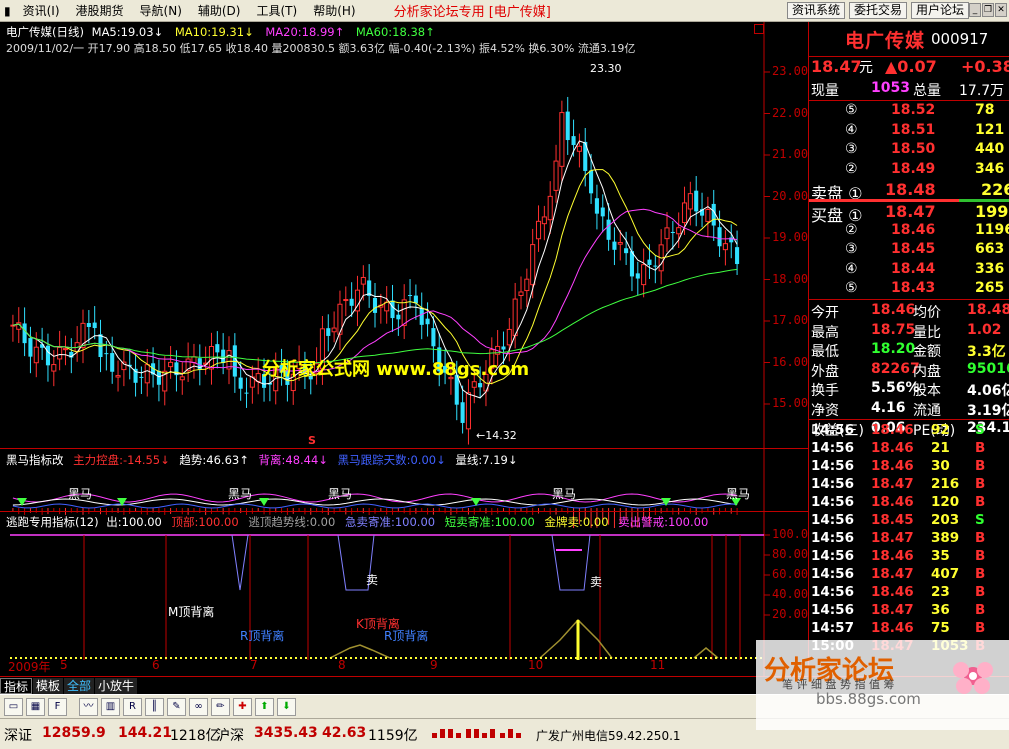 The height and width of the screenshot is (749, 1009). Describe the element at coordinates (264, 502) in the screenshot. I see `indicator1-marker` at that location.